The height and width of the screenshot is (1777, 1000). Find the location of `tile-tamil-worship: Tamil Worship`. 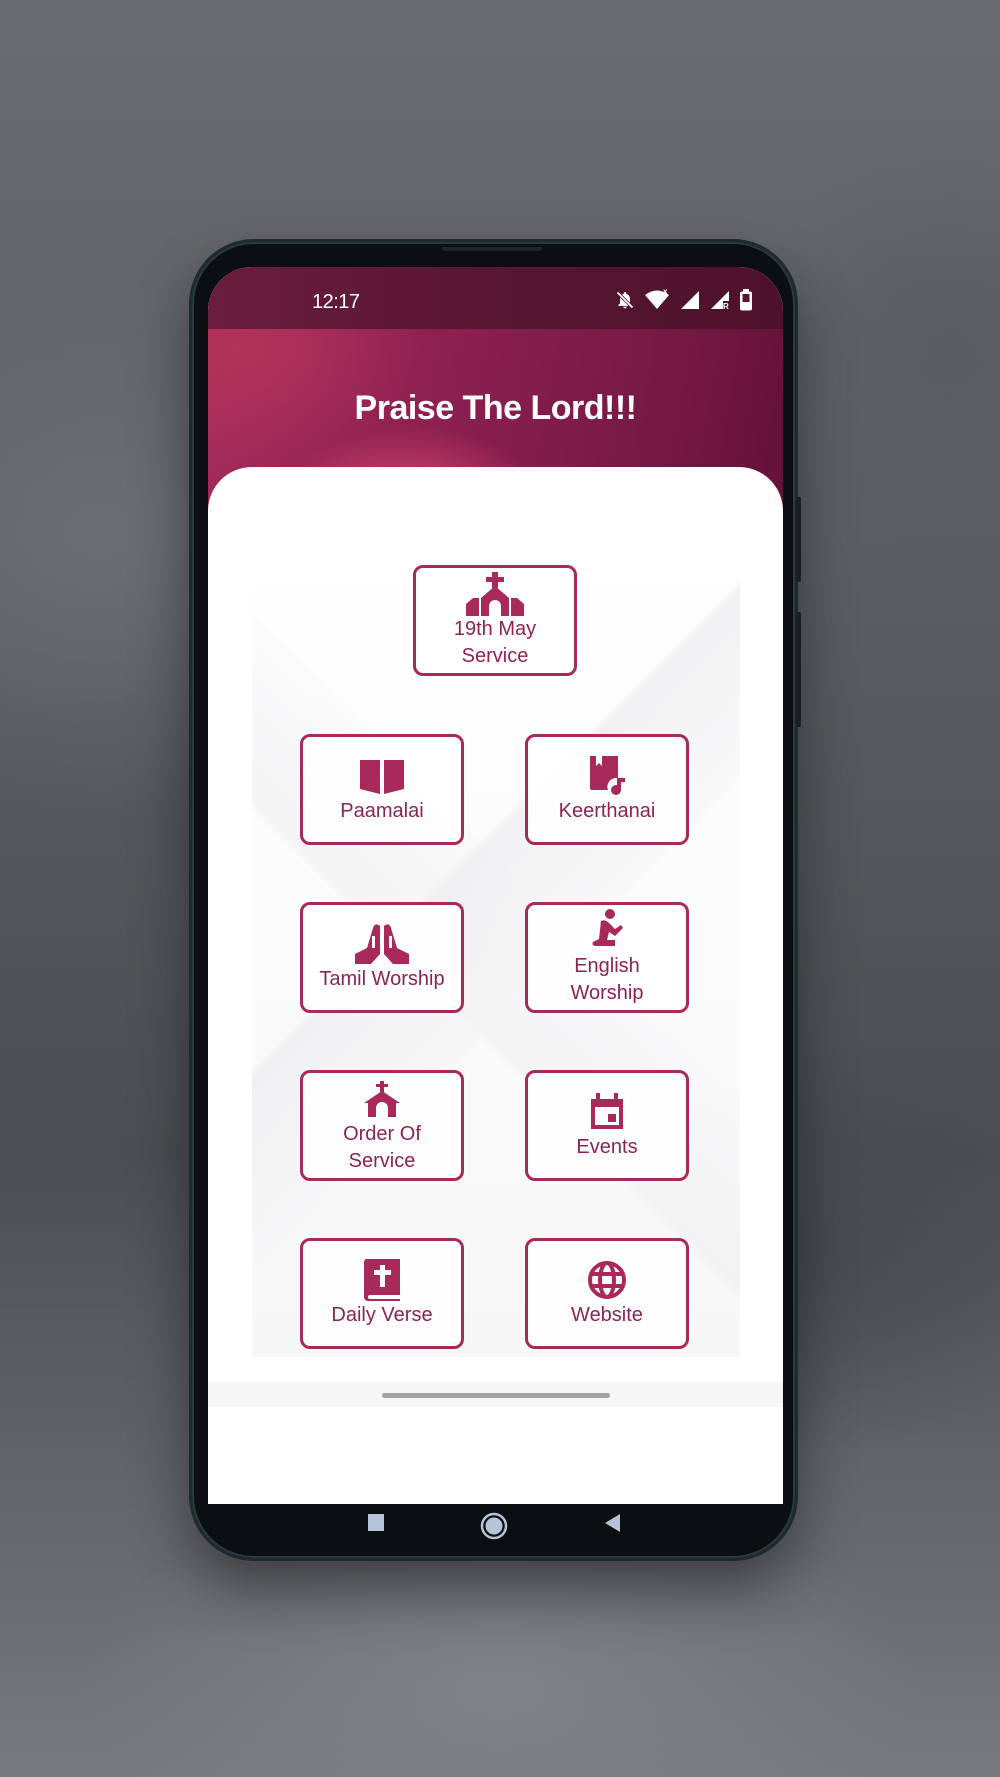

tile-tamil-worship: Tamil Worship is located at coordinates (382, 957).